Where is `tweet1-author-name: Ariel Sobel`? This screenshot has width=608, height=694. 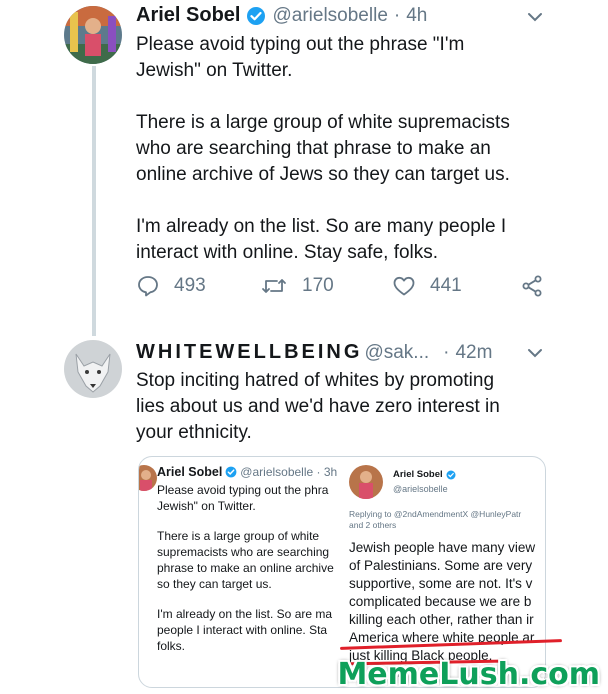
tweet1-author-name: Ariel Sobel is located at coordinates (188, 15).